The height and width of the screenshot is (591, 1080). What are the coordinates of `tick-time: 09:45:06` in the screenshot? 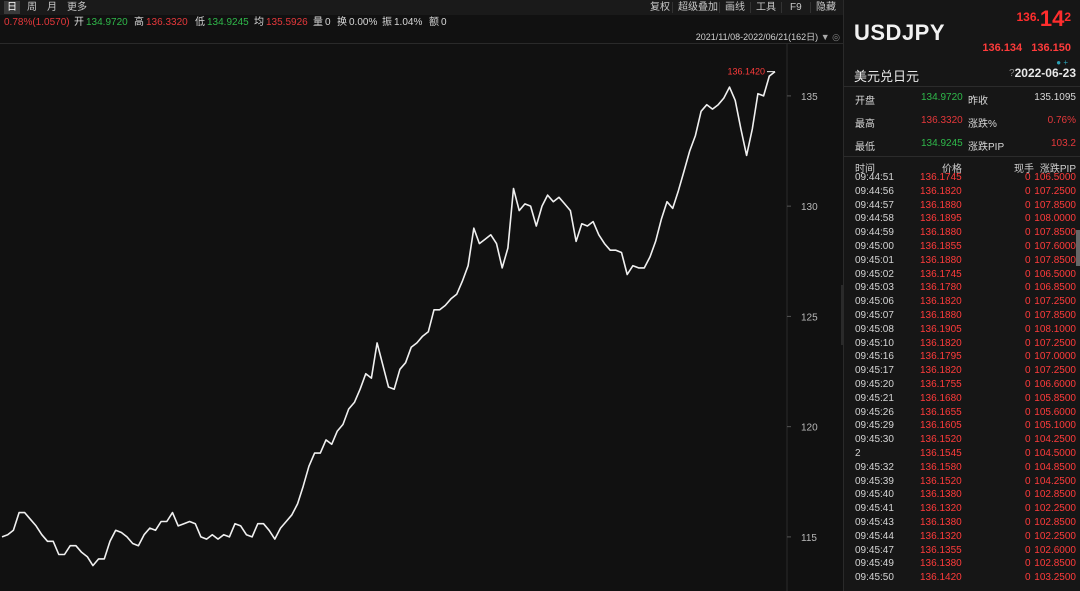 It's located at (874, 302).